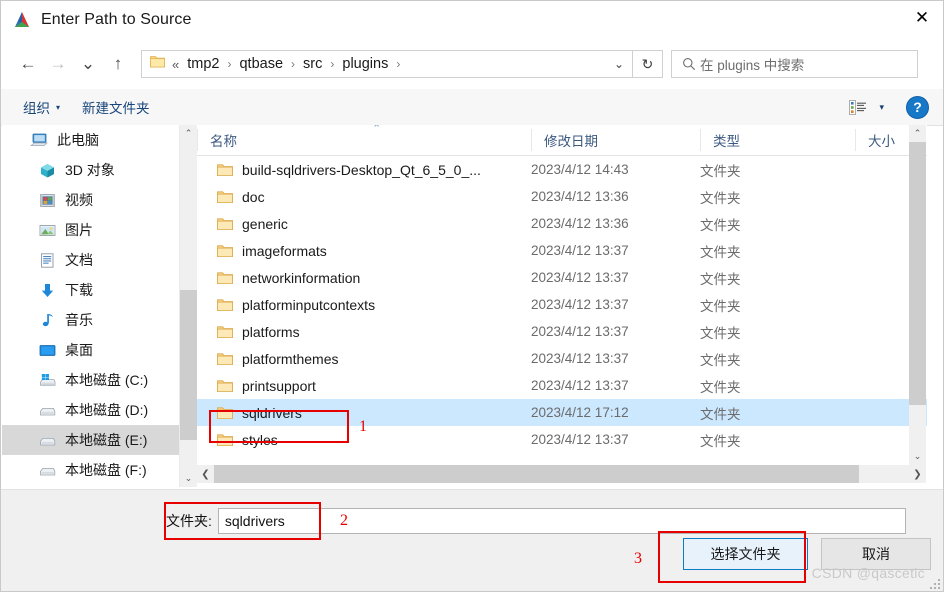 Image resolution: width=944 pixels, height=592 pixels. Describe the element at coordinates (90, 380) in the screenshot. I see `sidebar-item-drive-c: 本地磁盘 (C:)` at that location.